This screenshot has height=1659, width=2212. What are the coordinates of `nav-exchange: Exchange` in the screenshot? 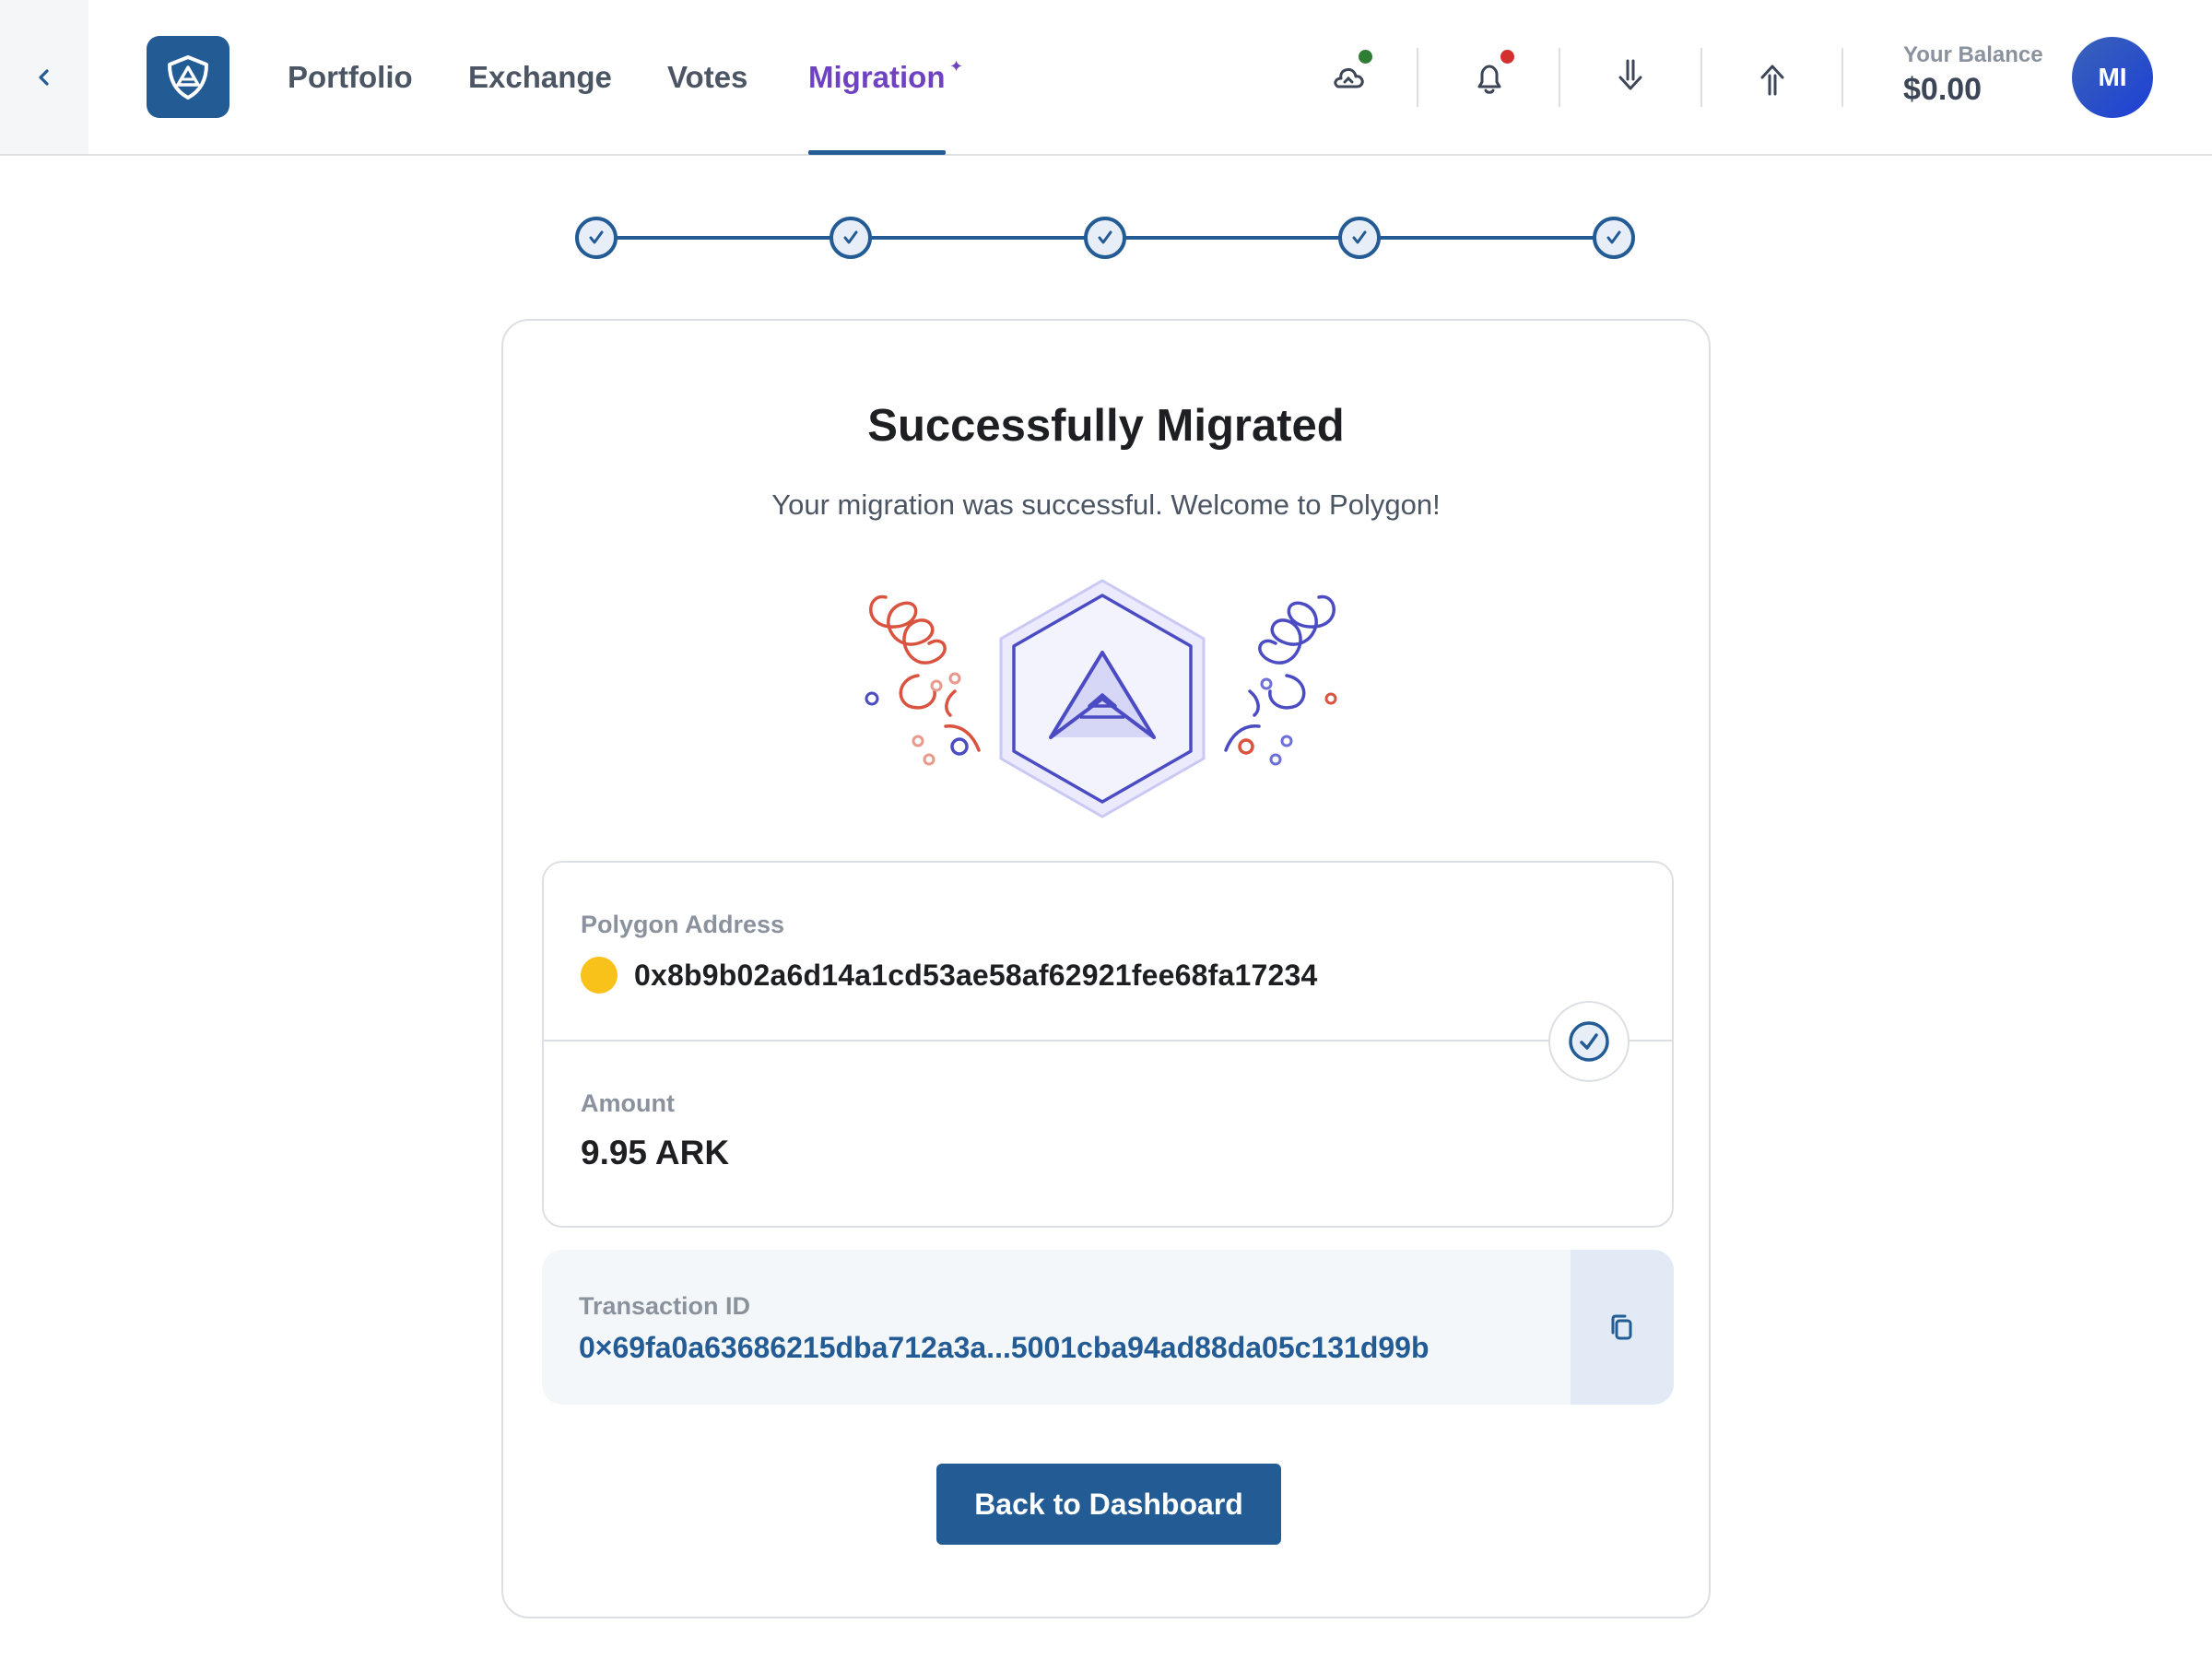 It's located at (540, 77).